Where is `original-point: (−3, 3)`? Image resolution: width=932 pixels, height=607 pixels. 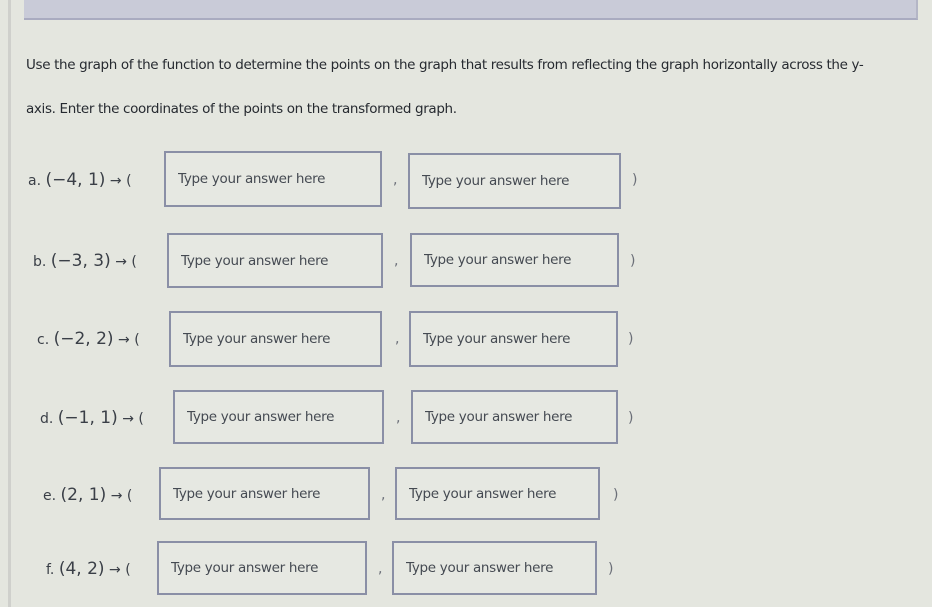 original-point: (−3, 3) is located at coordinates (80, 261).